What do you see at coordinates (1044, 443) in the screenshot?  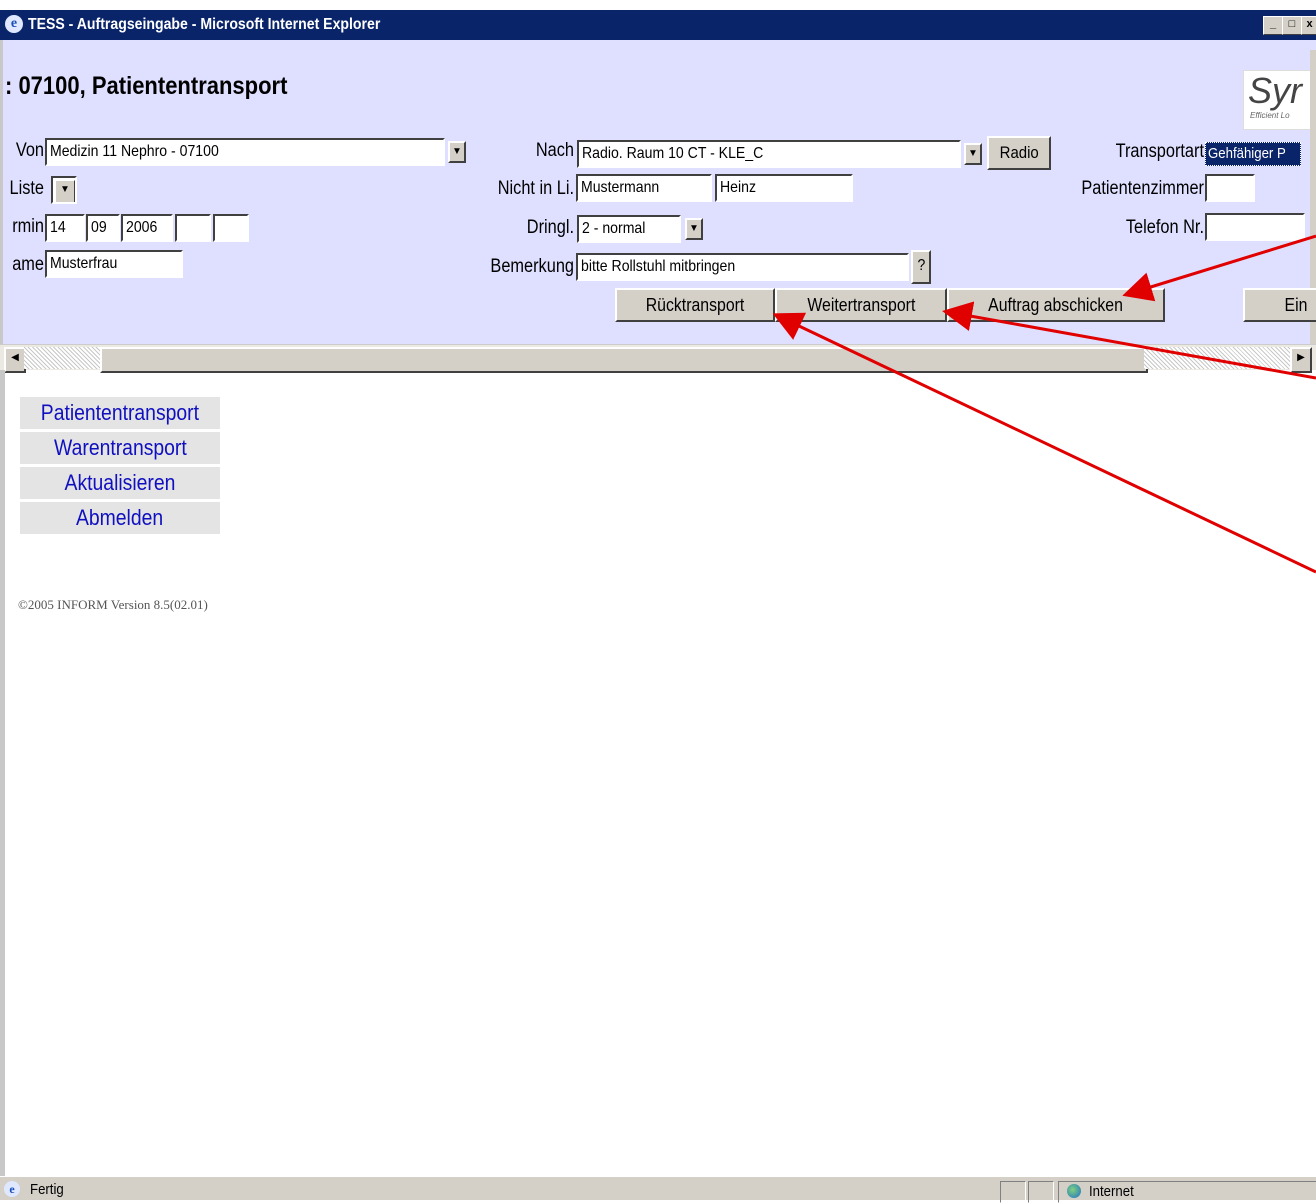 I see `arrow-to-ruecktransport` at bounding box center [1044, 443].